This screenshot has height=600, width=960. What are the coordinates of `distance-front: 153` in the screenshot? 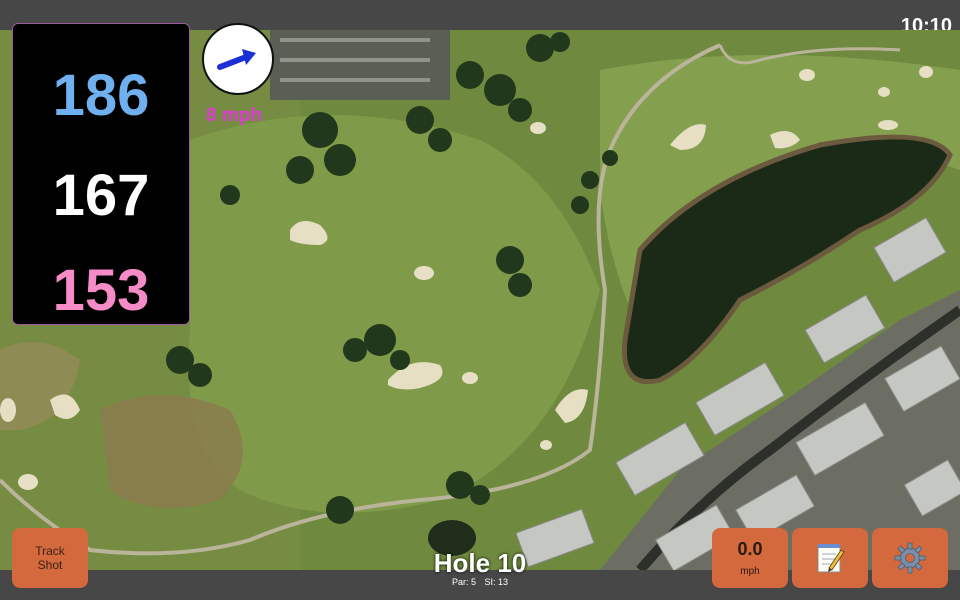 It's located at (101, 290).